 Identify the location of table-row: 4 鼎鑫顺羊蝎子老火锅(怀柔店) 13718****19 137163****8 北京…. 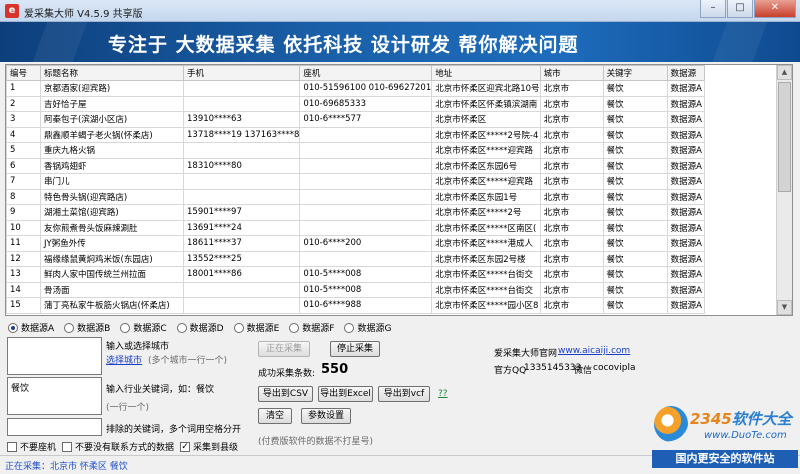
(355, 134).